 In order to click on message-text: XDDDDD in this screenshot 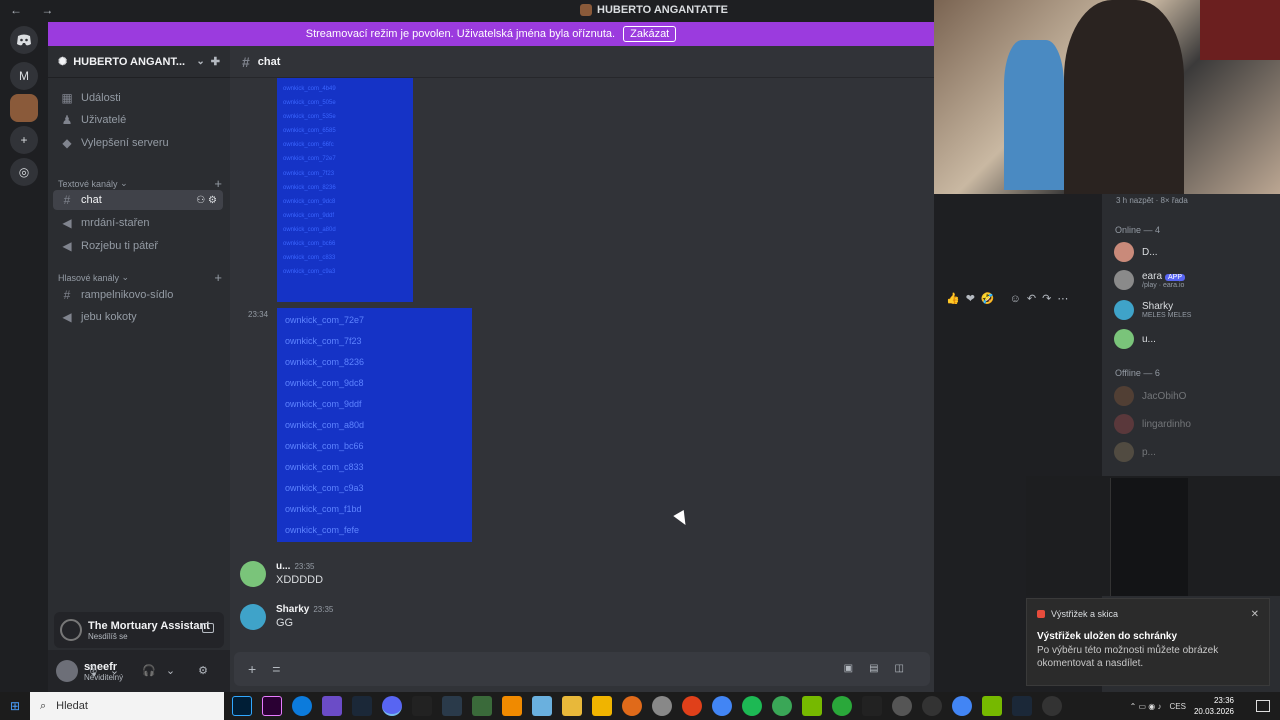, I will do `click(300, 580)`.